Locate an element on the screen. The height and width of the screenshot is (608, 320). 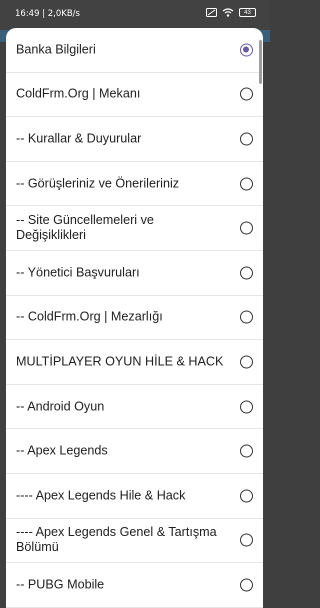
radio-selected-icon is located at coordinates (246, 50).